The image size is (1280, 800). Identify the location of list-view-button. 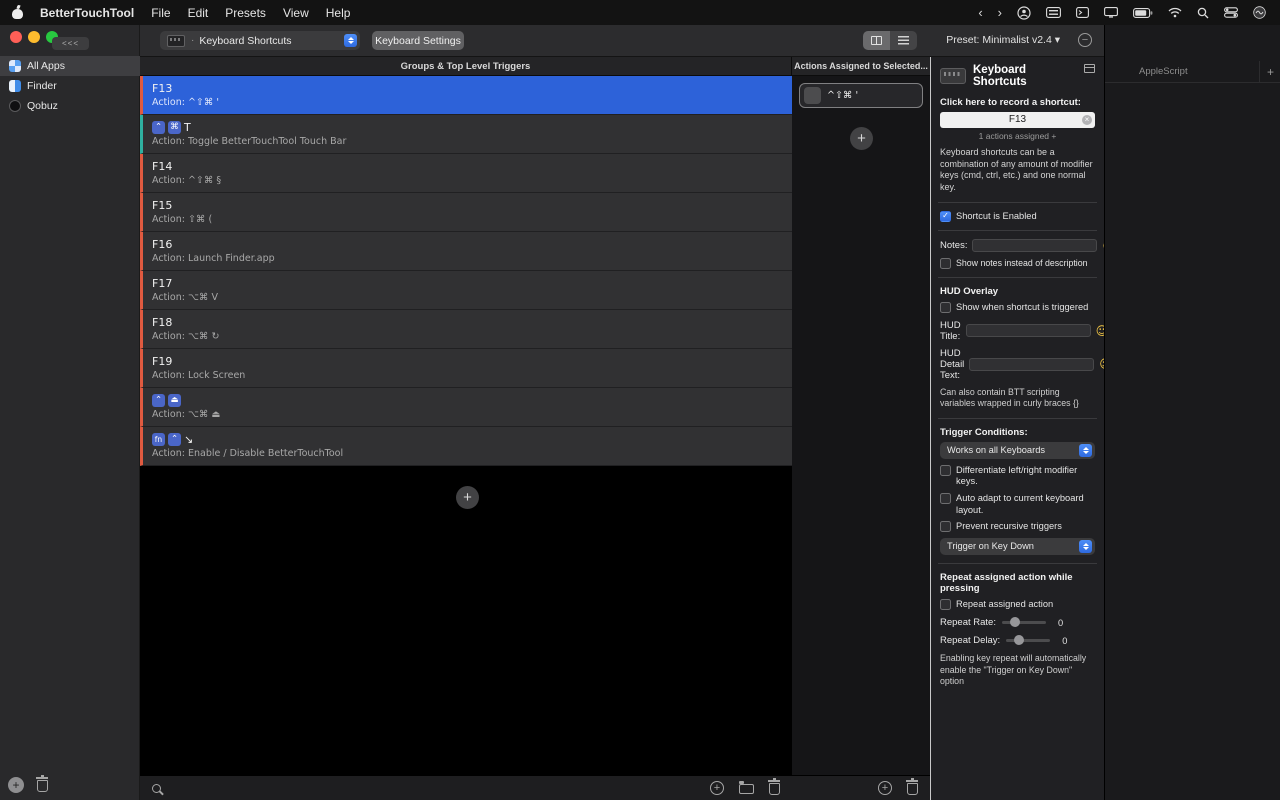
(903, 40).